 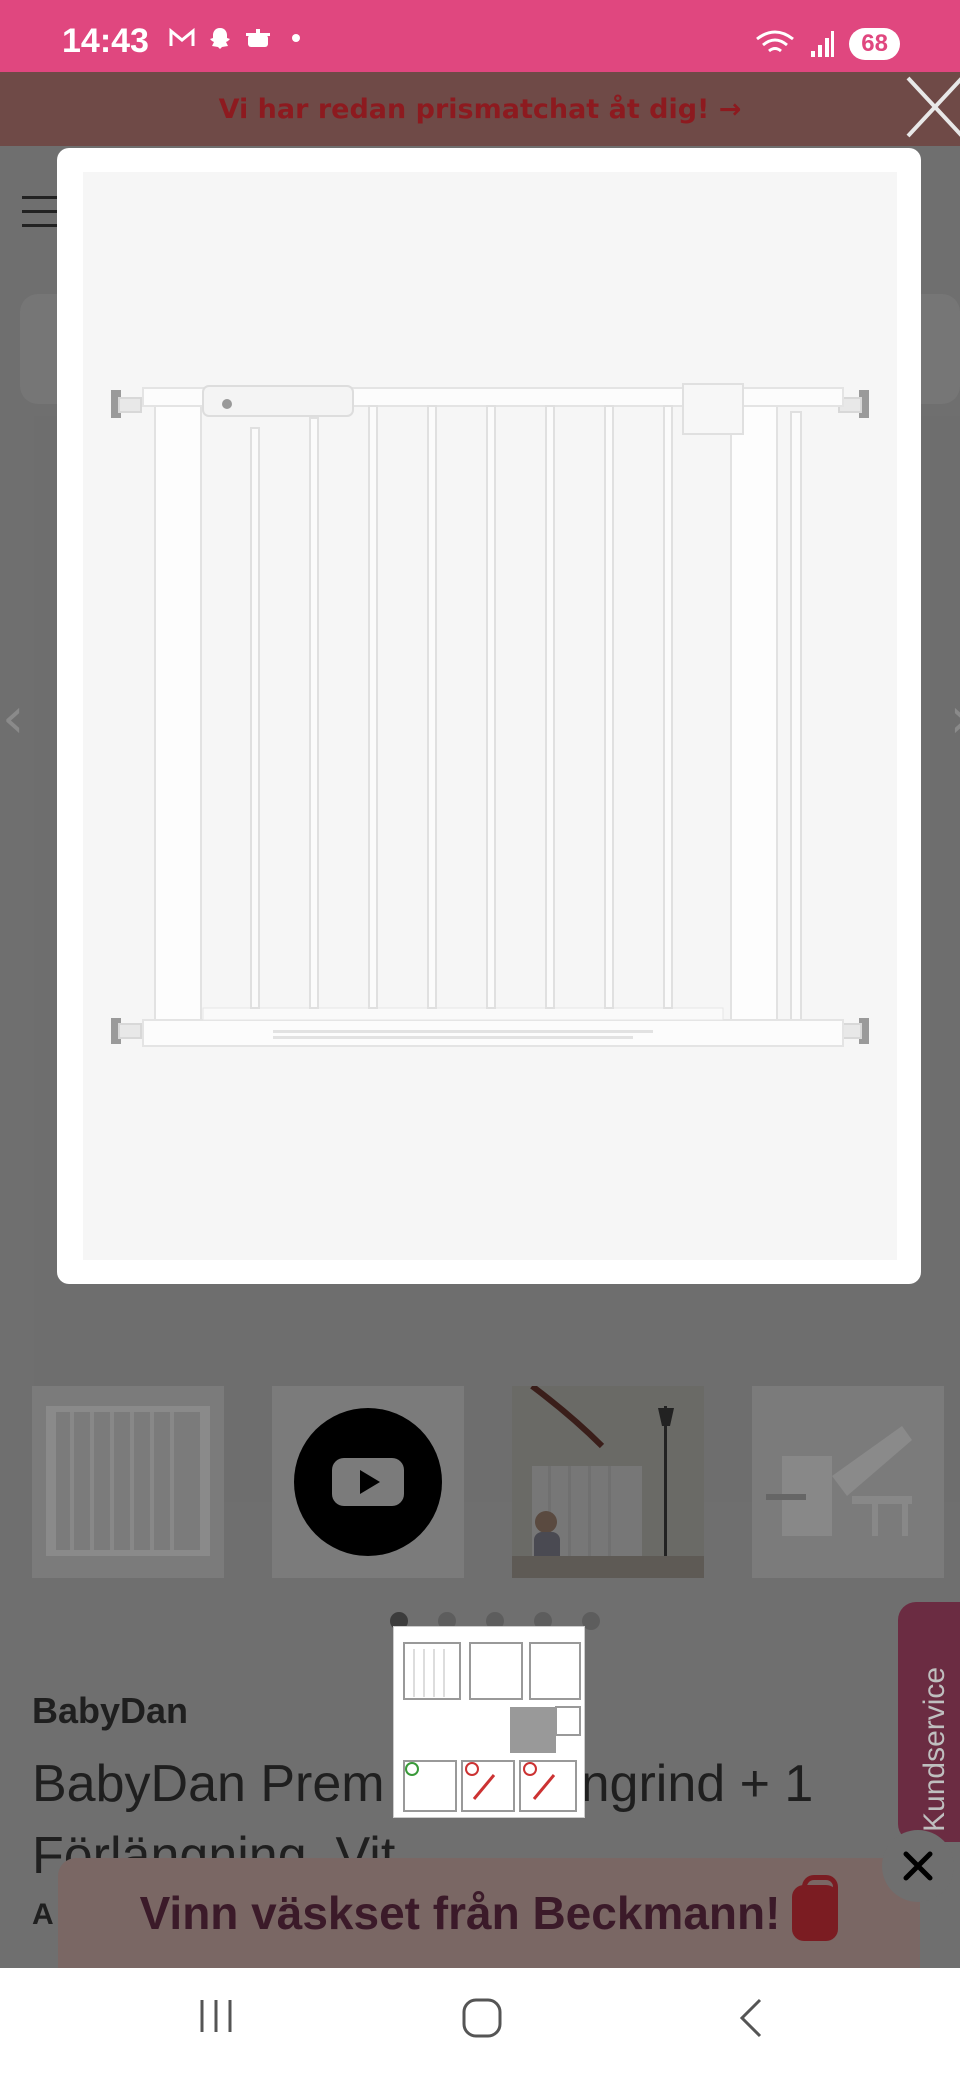 What do you see at coordinates (775, 41) in the screenshot?
I see `wifi-icon` at bounding box center [775, 41].